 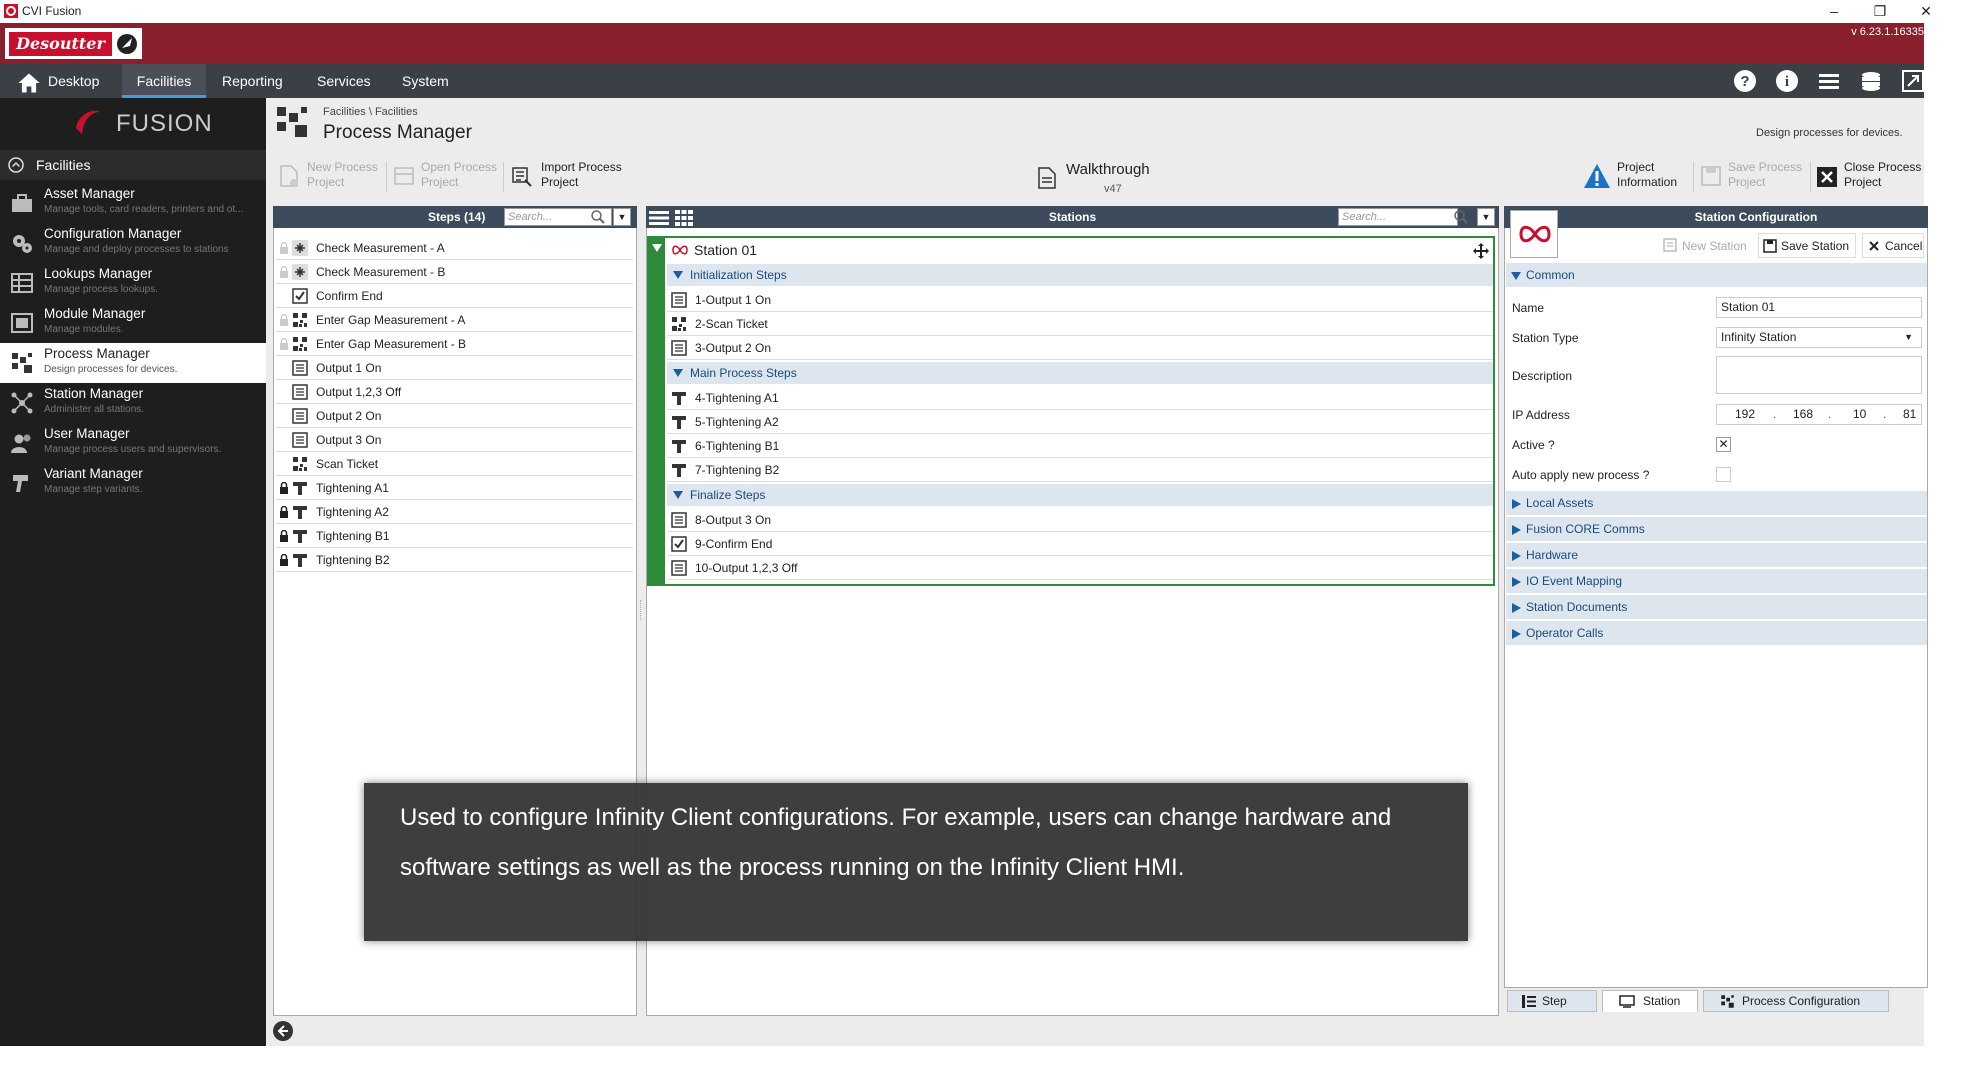 What do you see at coordinates (1913, 81) in the screenshot?
I see `fullscreen-icon` at bounding box center [1913, 81].